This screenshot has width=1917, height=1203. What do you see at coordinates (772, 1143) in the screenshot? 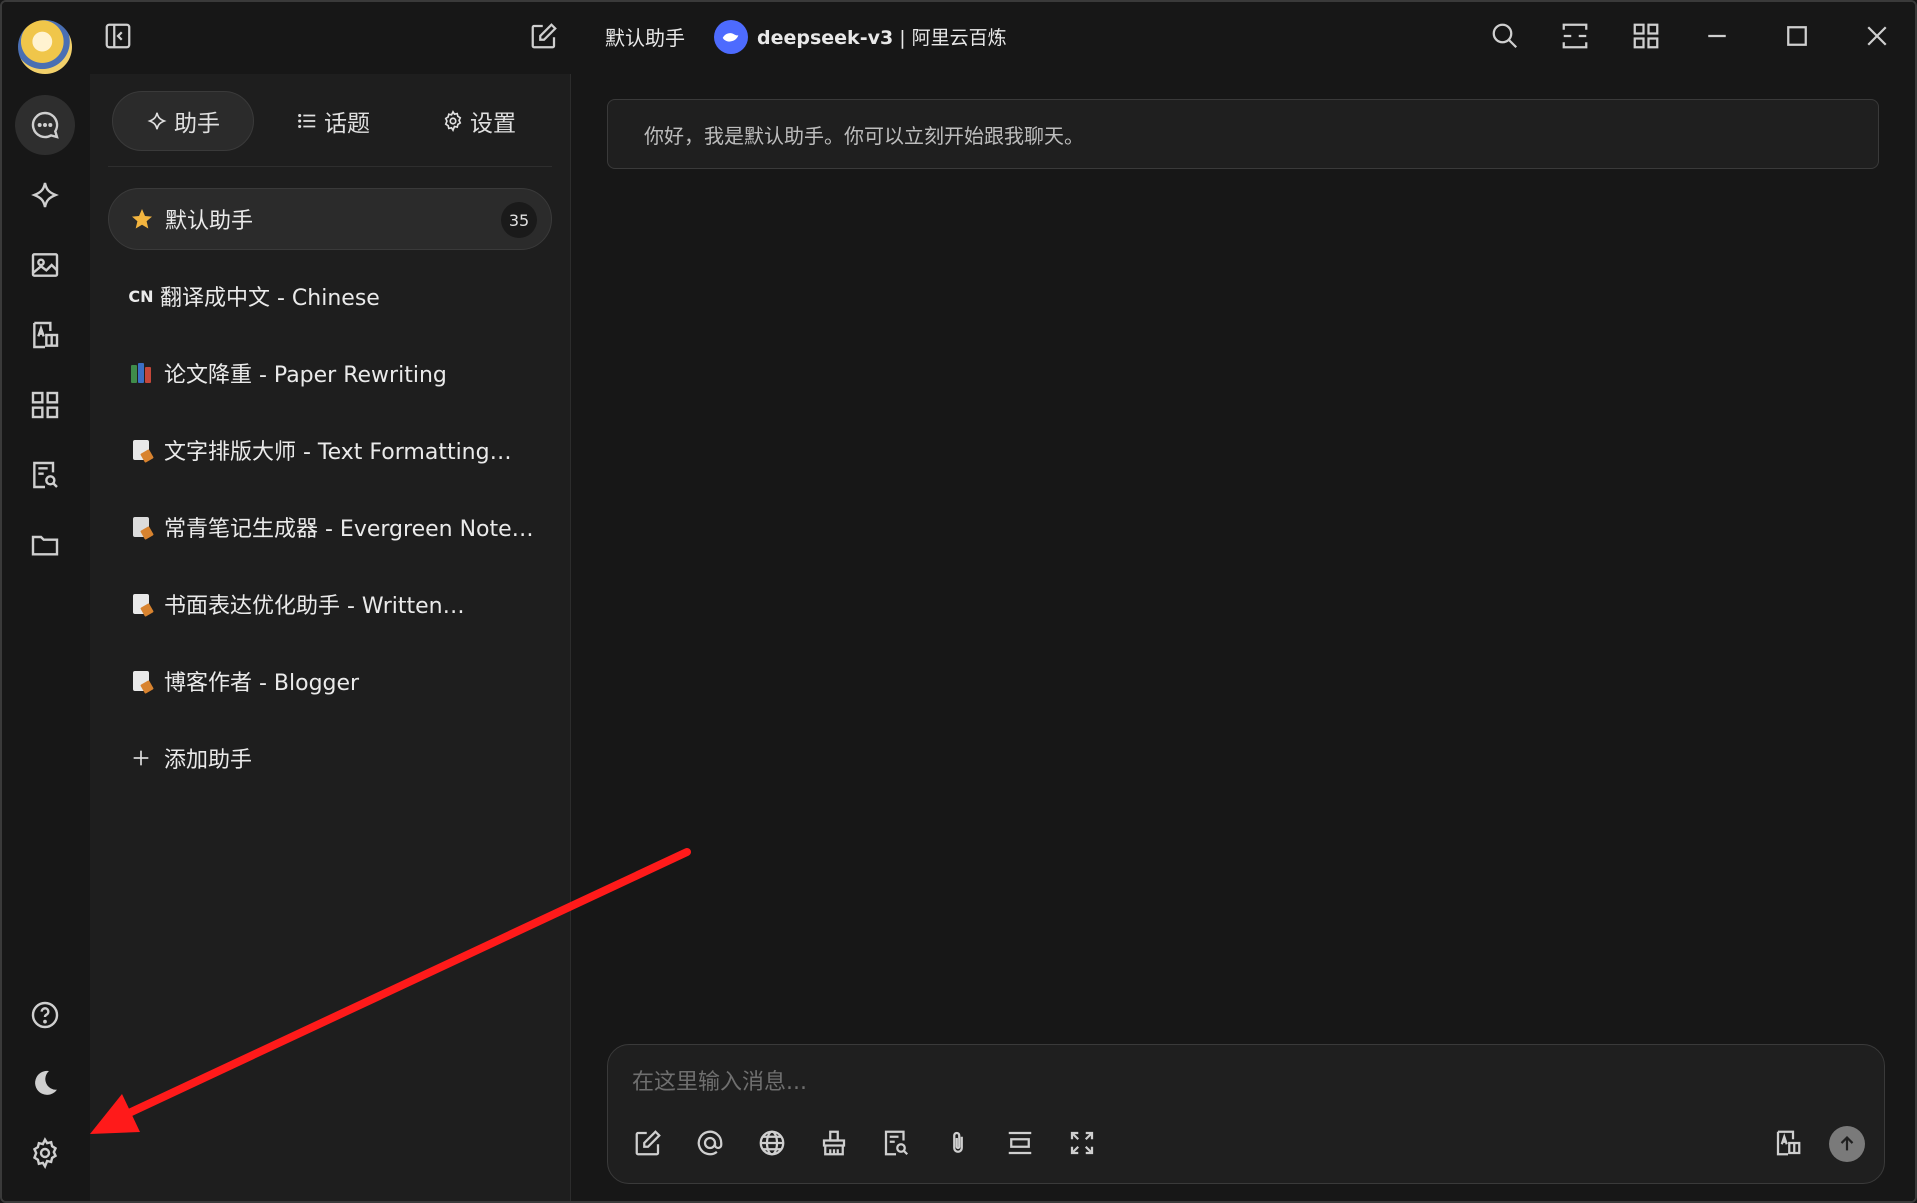
I see `globe-icon` at bounding box center [772, 1143].